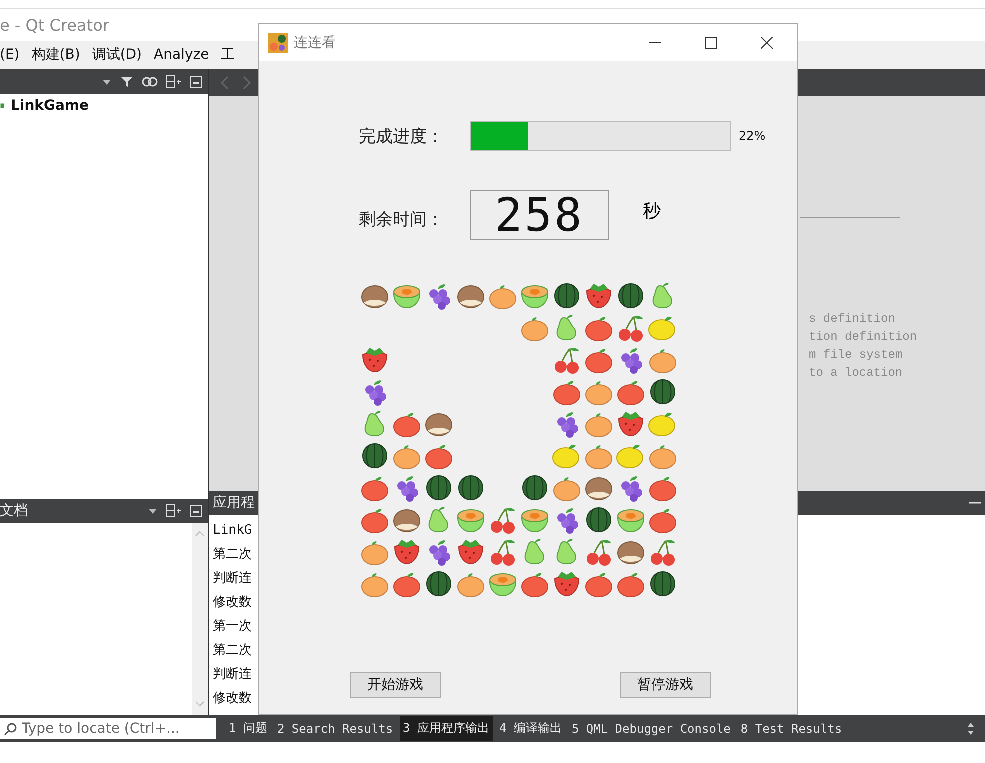  Describe the element at coordinates (792, 729) in the screenshot. I see `output-tab: 8 Test Results` at that location.